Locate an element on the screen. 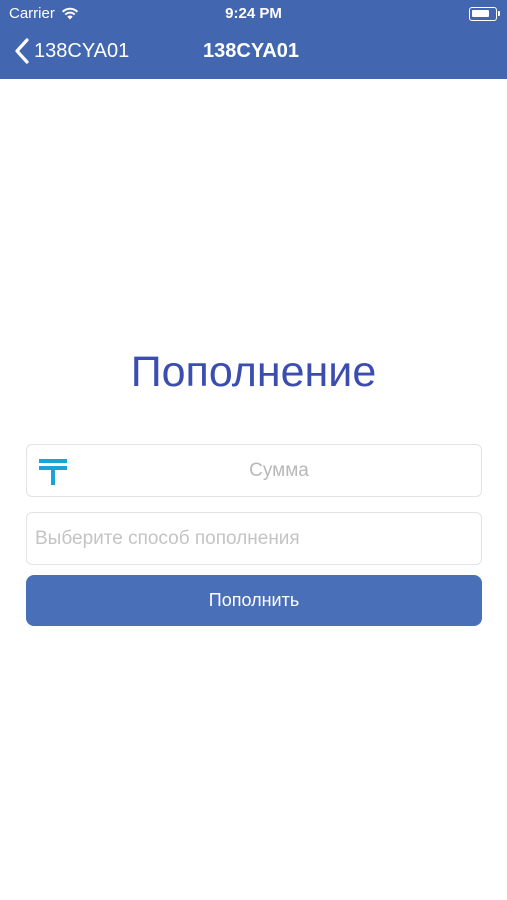 The image size is (507, 900). nav-title: 138CYA01 is located at coordinates (251, 51).